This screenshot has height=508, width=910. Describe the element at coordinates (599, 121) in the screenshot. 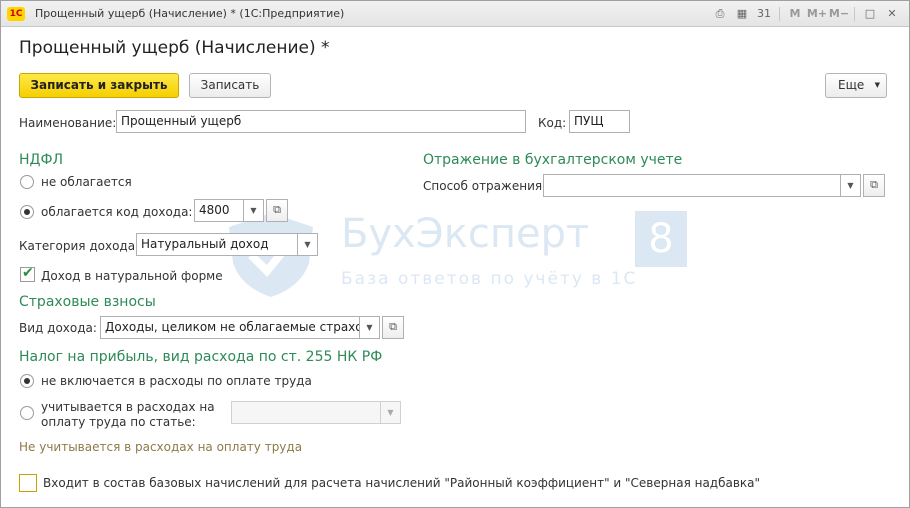

I see `code-input: ПУЩ` at that location.